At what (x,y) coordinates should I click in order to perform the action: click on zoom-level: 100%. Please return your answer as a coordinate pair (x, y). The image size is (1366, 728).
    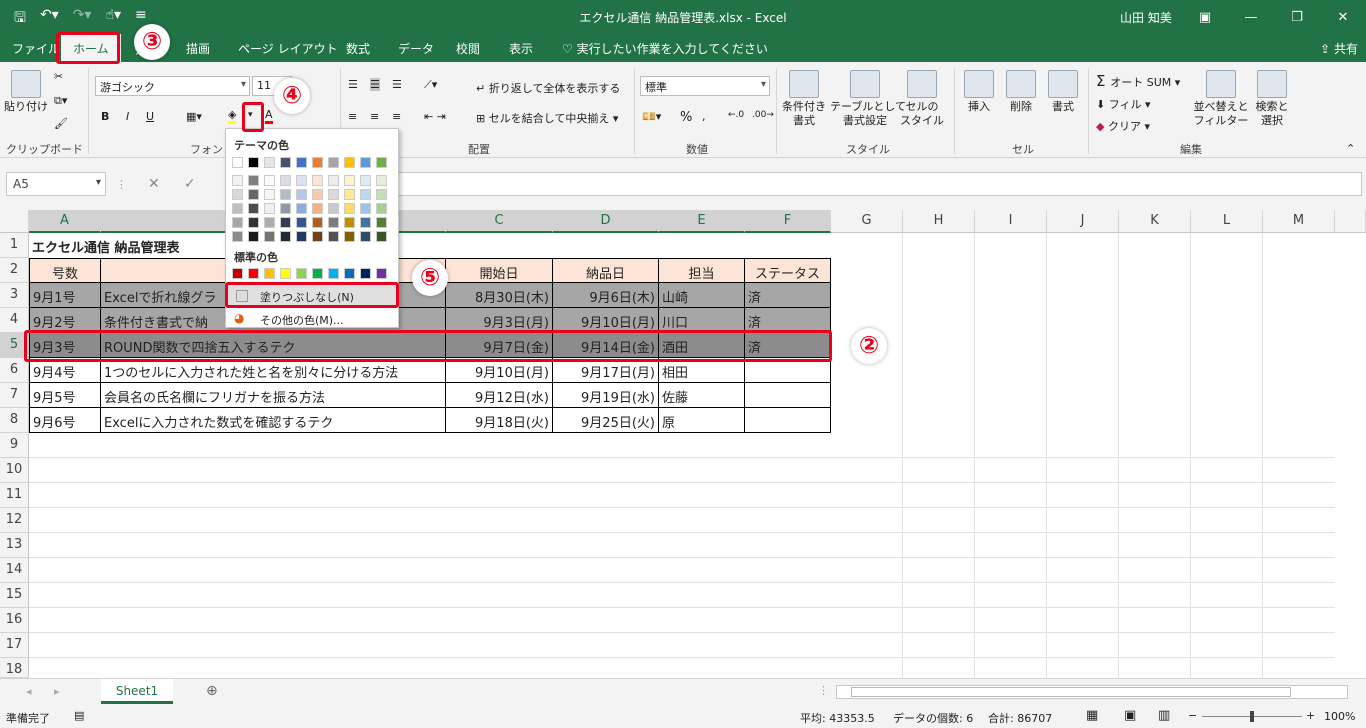
    Looking at the image, I should click on (1339, 716).